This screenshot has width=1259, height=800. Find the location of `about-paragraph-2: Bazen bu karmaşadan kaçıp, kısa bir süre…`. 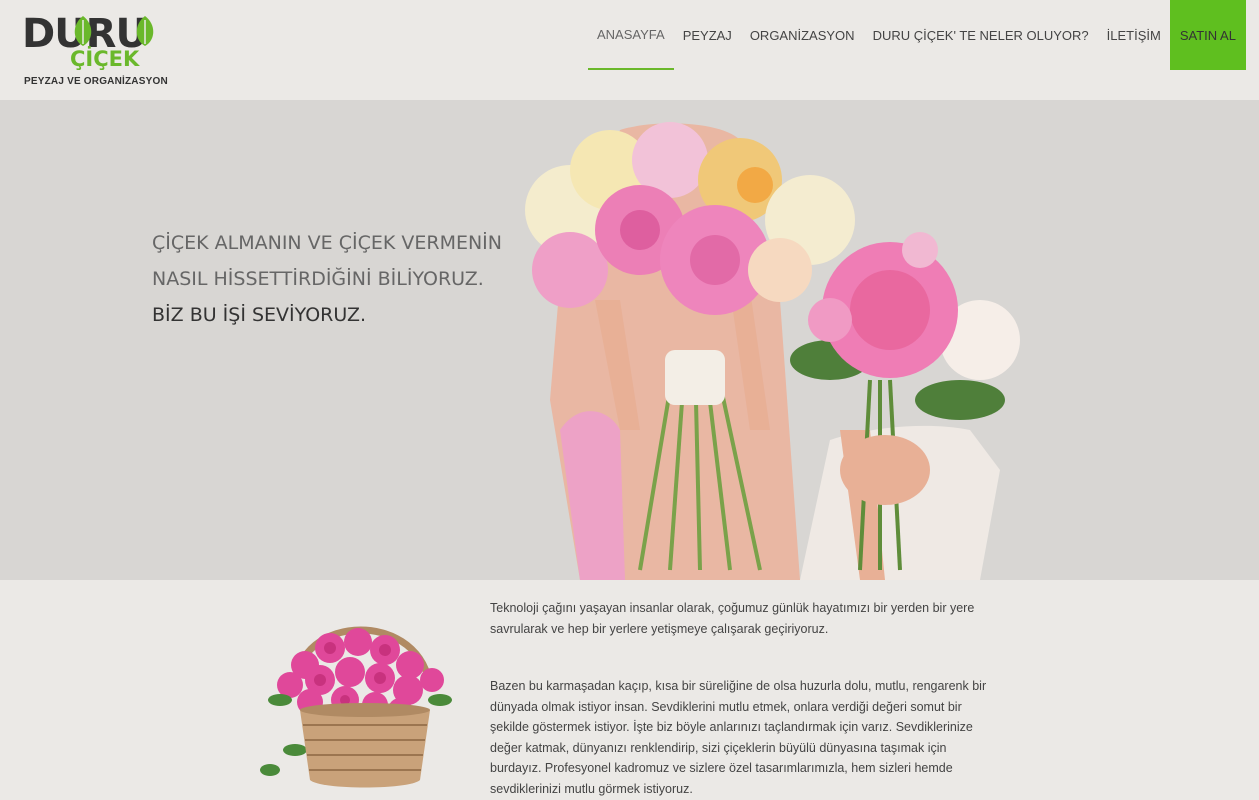

about-paragraph-2: Bazen bu karmaşadan kaçıp, kısa bir süre… is located at coordinates (738, 737).